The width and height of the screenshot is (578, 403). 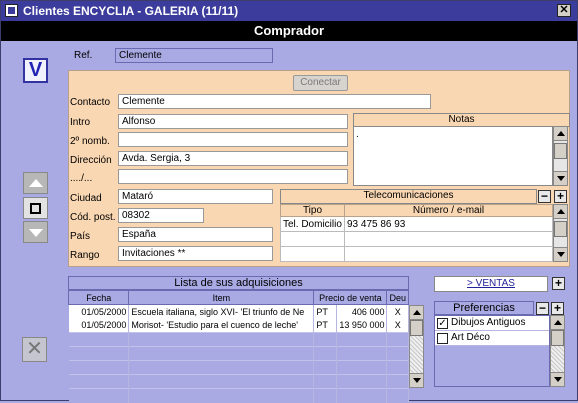 I want to click on contacto-field: Clemente, so click(x=274, y=101).